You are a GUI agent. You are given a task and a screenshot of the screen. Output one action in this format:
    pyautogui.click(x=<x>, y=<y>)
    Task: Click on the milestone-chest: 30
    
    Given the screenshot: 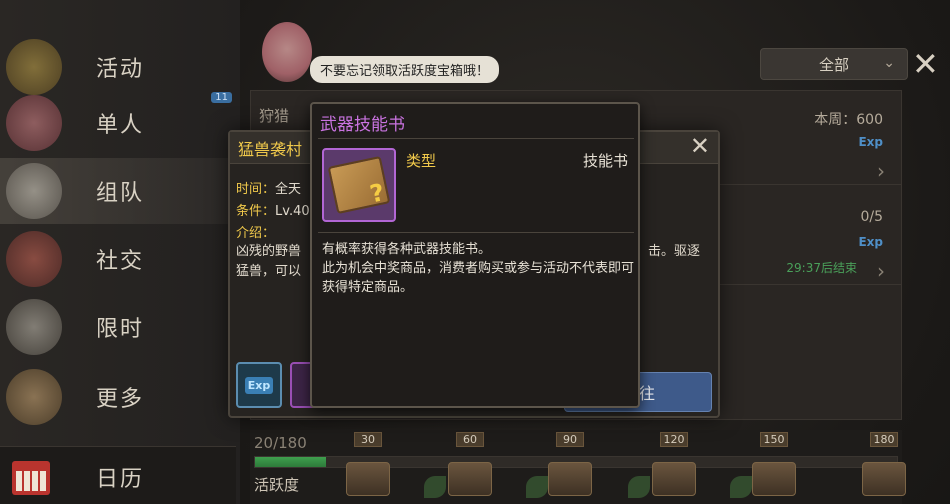 What is the action you would take?
    pyautogui.click(x=368, y=464)
    